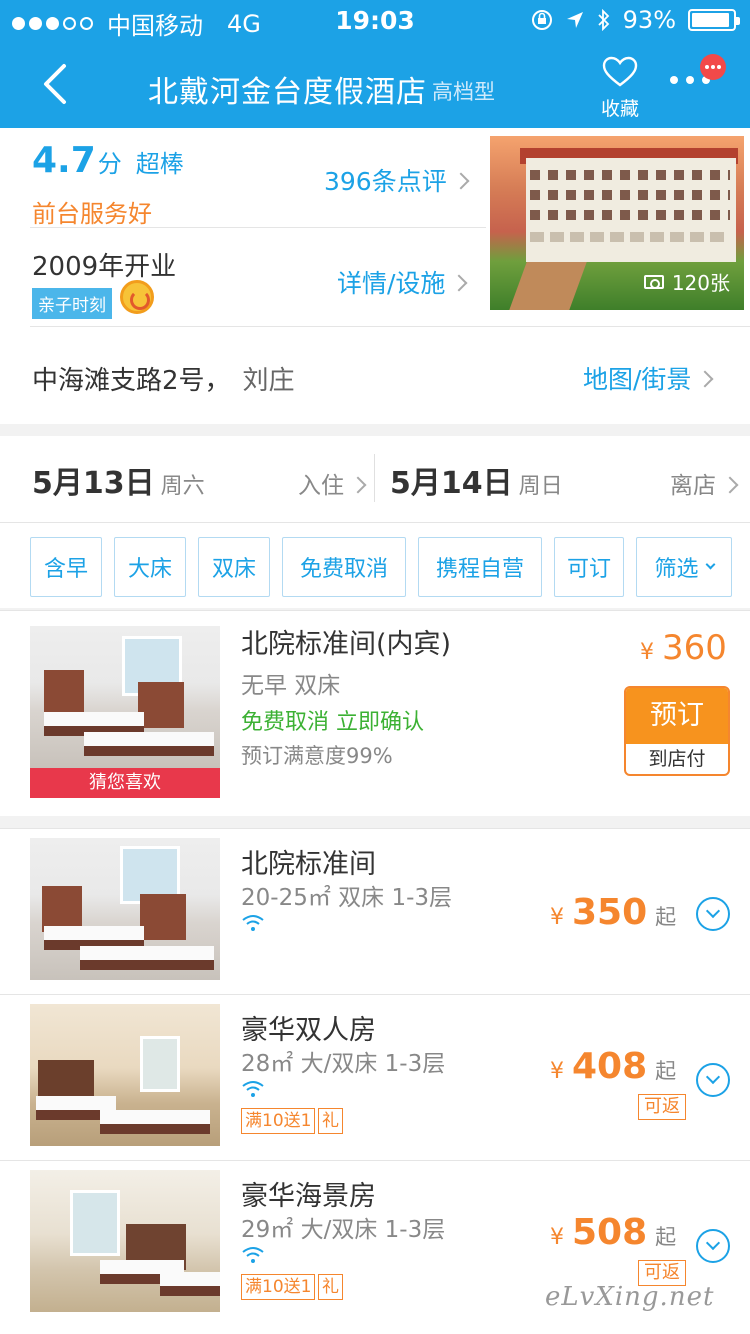 This screenshot has height=1334, width=750. What do you see at coordinates (463, 92) in the screenshot?
I see `hotel-type-label: 高档型` at bounding box center [463, 92].